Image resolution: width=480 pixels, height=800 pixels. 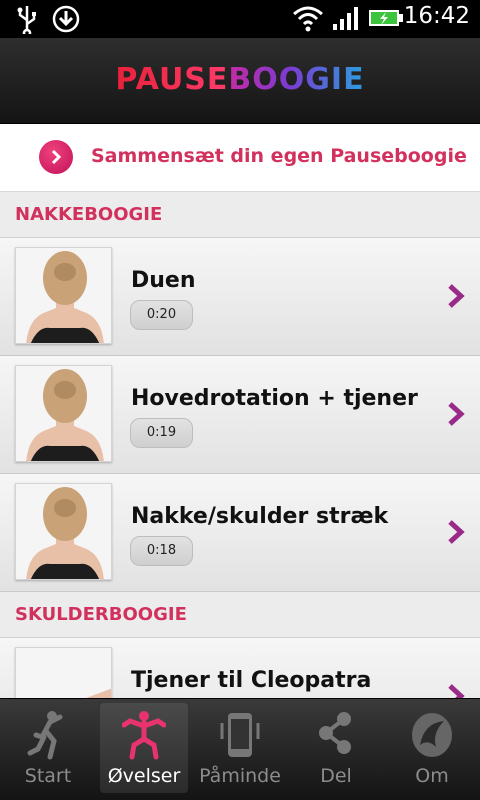 I want to click on download-icon, so click(x=66, y=19).